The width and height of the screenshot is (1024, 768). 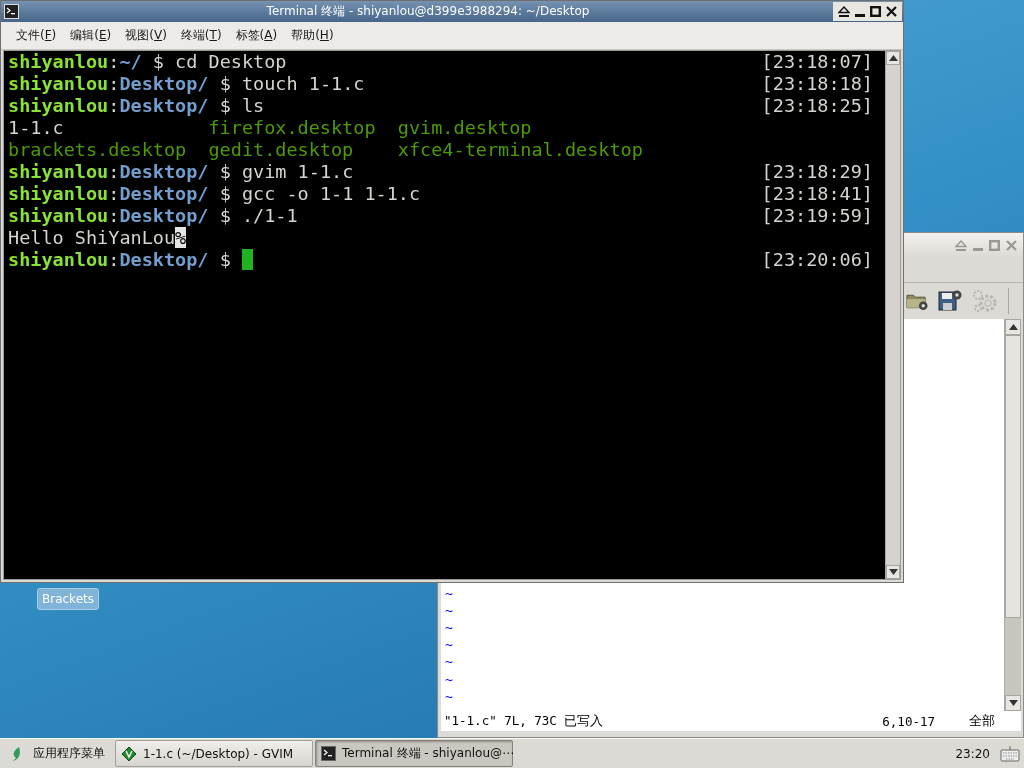 What do you see at coordinates (91, 35) in the screenshot?
I see `menu-item: 编辑(E)` at bounding box center [91, 35].